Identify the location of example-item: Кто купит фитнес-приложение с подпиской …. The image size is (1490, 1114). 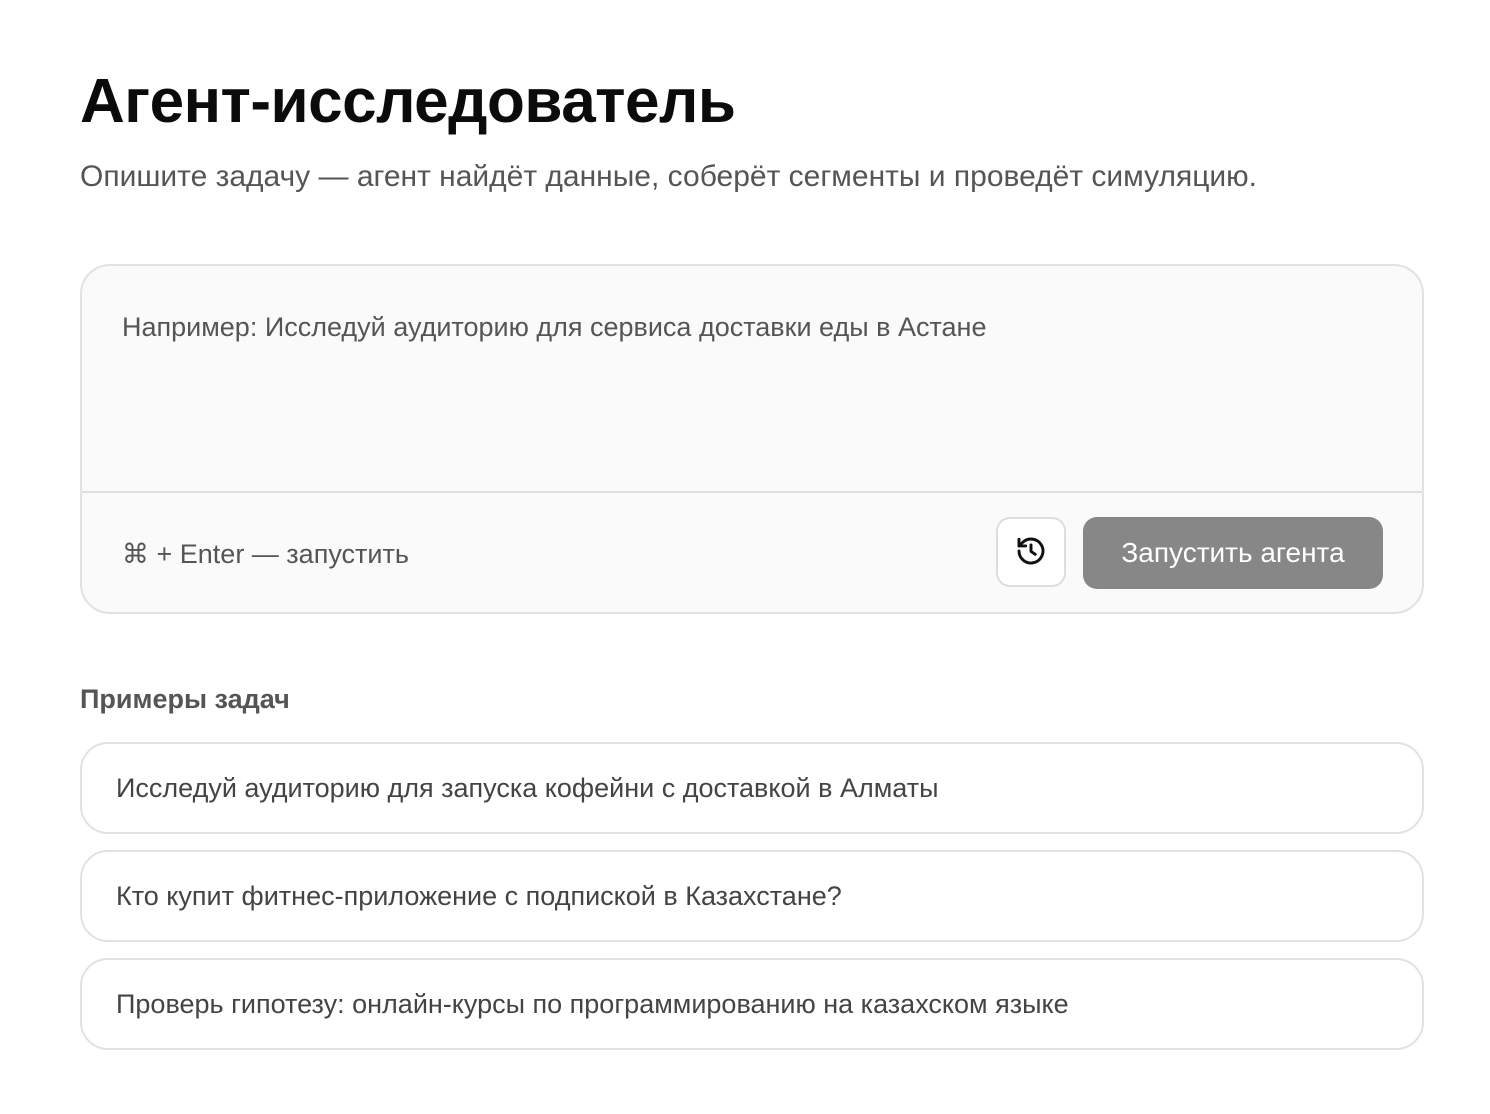
(752, 896).